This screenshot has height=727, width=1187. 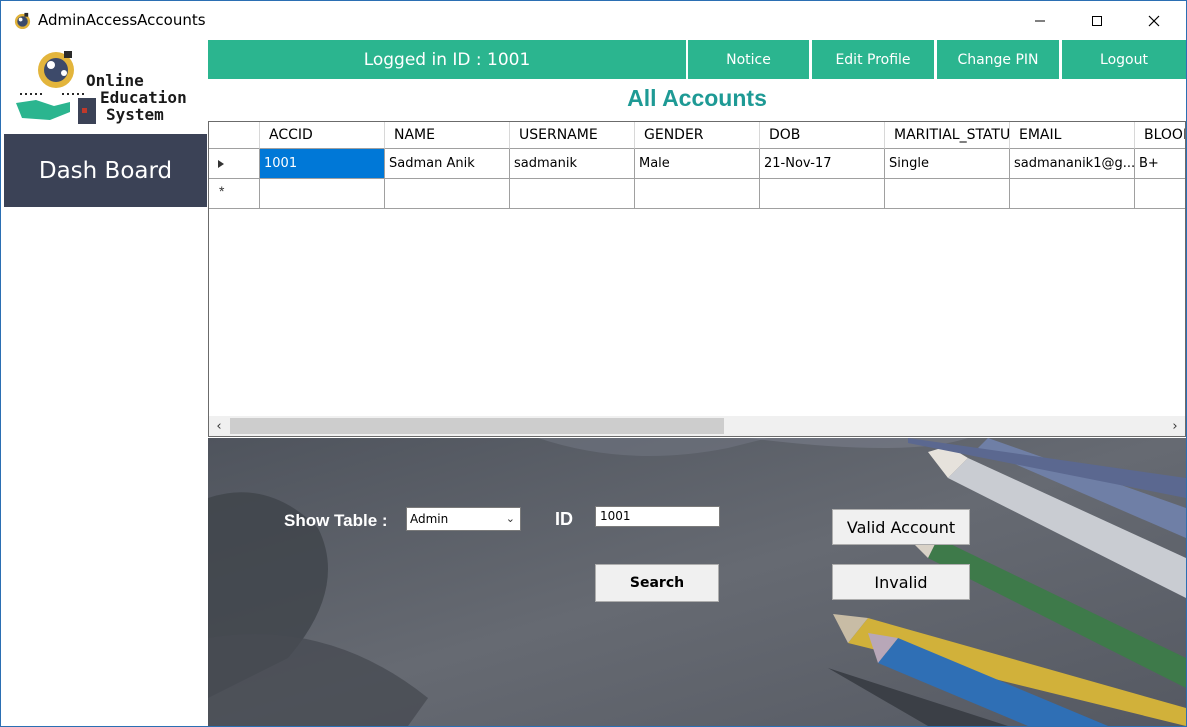 I want to click on title-bar: AdminAccessAccounts, so click(x=593, y=20).